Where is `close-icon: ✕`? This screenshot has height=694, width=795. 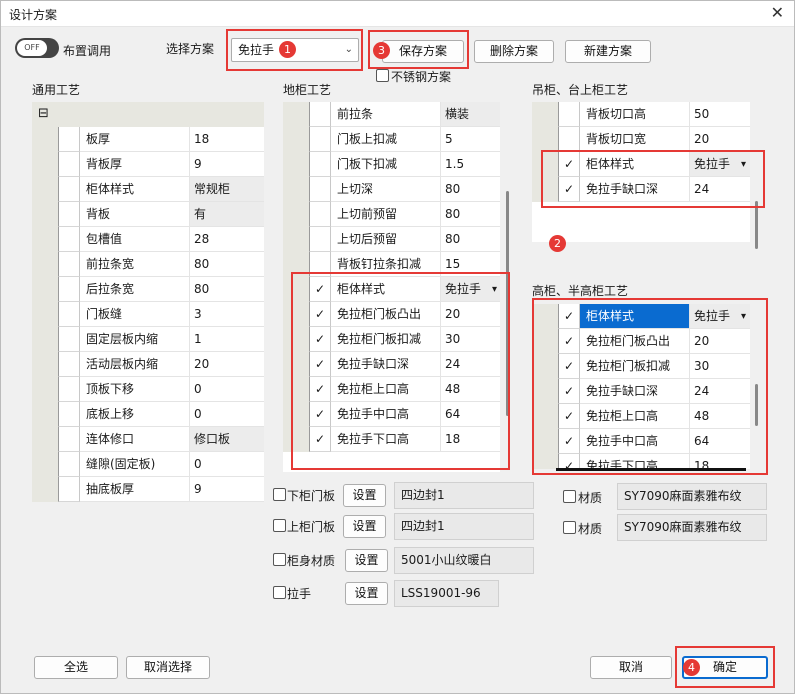
close-icon: ✕ is located at coordinates (777, 12).